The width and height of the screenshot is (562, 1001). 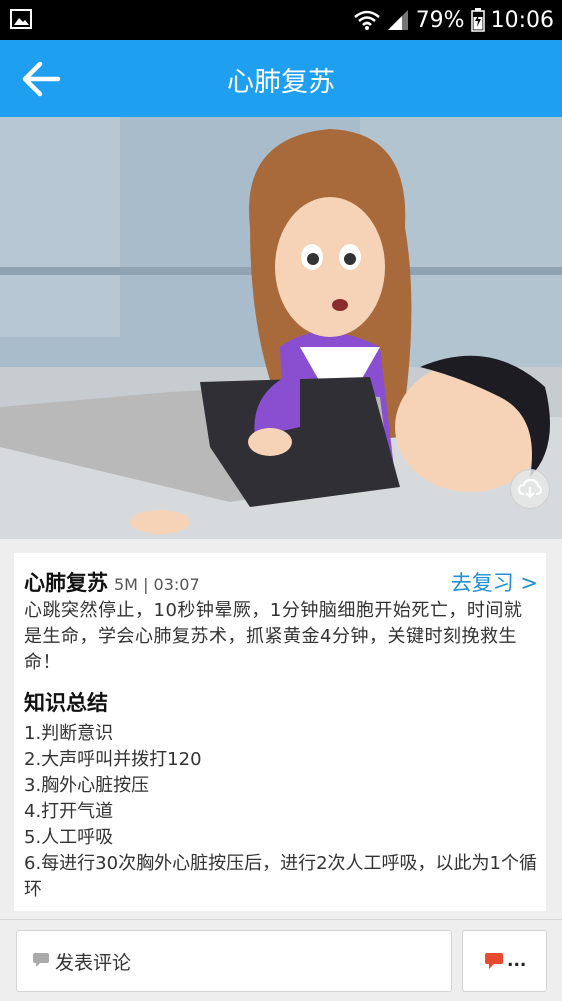 I want to click on status-bar: 79% 10:06, so click(x=281, y=20).